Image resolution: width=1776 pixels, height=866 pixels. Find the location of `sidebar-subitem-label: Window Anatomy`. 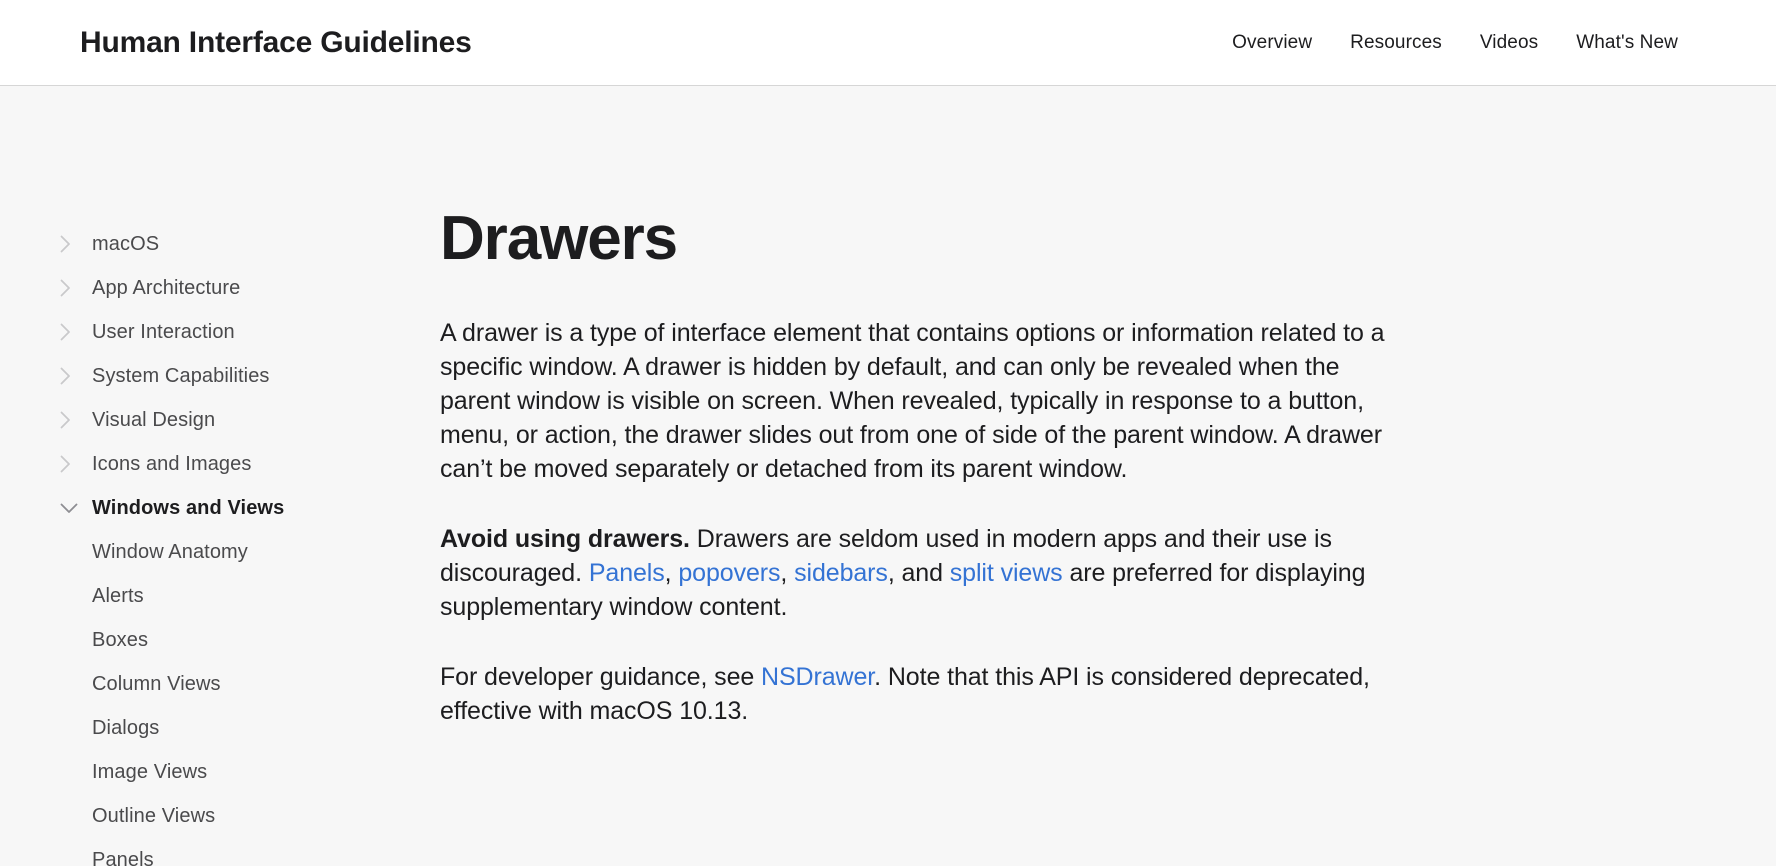

sidebar-subitem-label: Window Anatomy is located at coordinates (170, 552).